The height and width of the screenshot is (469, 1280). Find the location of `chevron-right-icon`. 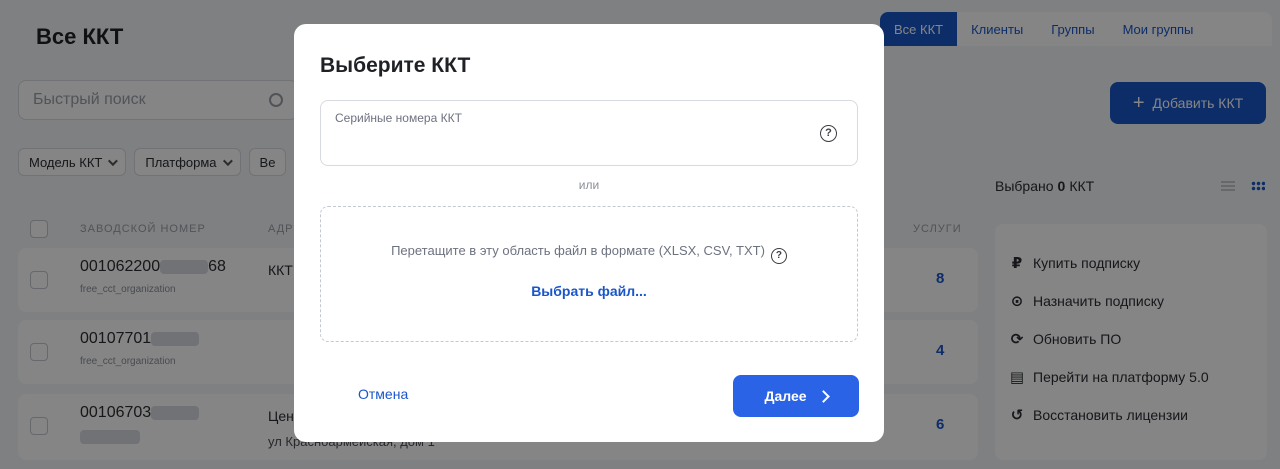

chevron-right-icon is located at coordinates (823, 396).